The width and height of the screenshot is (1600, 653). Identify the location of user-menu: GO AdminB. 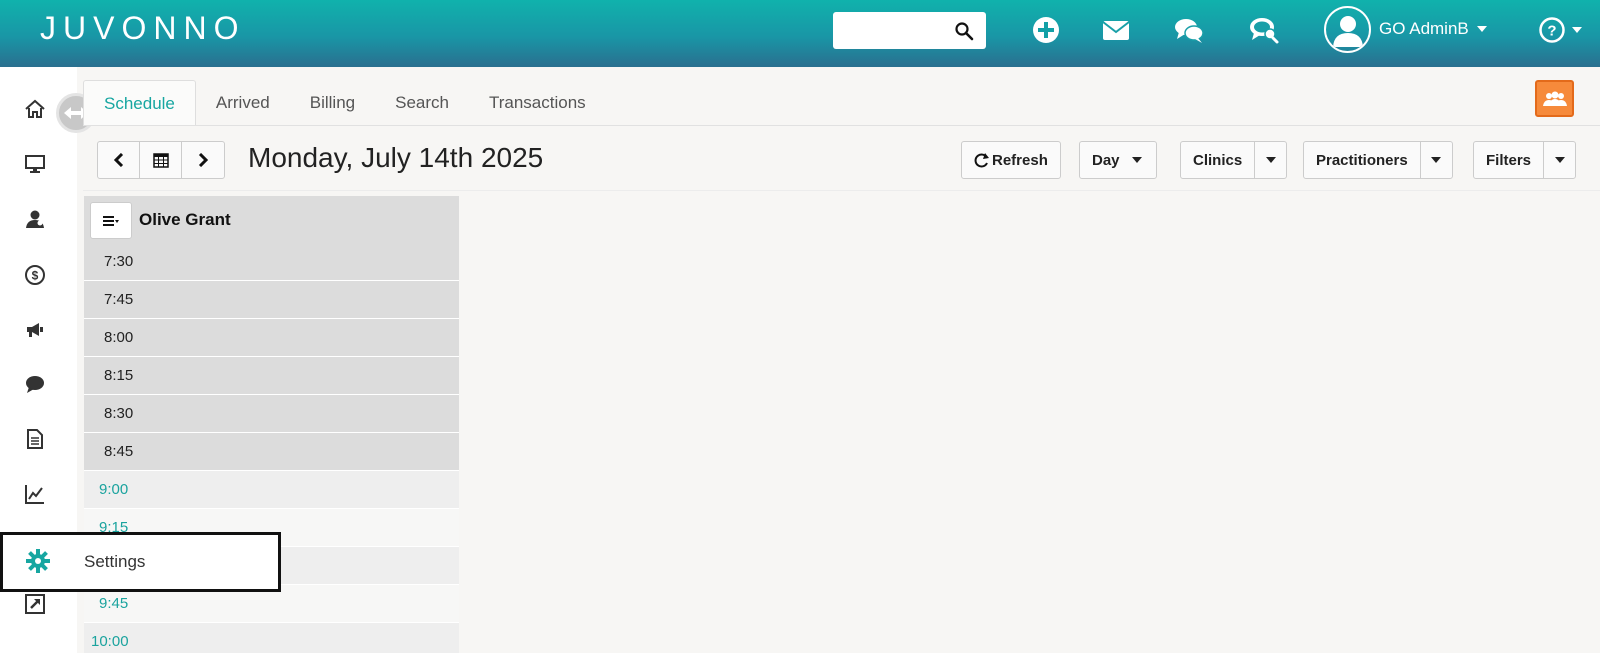
(1405, 29).